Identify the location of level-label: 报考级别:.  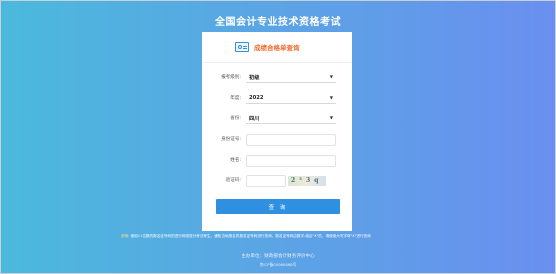
(231, 77).